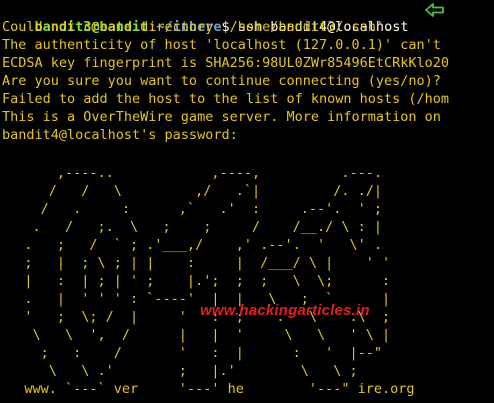 The width and height of the screenshot is (494, 403). I want to click on ascii-art-line: . / ;. \ ; ; / /__./ \ : |, so click(191, 227).